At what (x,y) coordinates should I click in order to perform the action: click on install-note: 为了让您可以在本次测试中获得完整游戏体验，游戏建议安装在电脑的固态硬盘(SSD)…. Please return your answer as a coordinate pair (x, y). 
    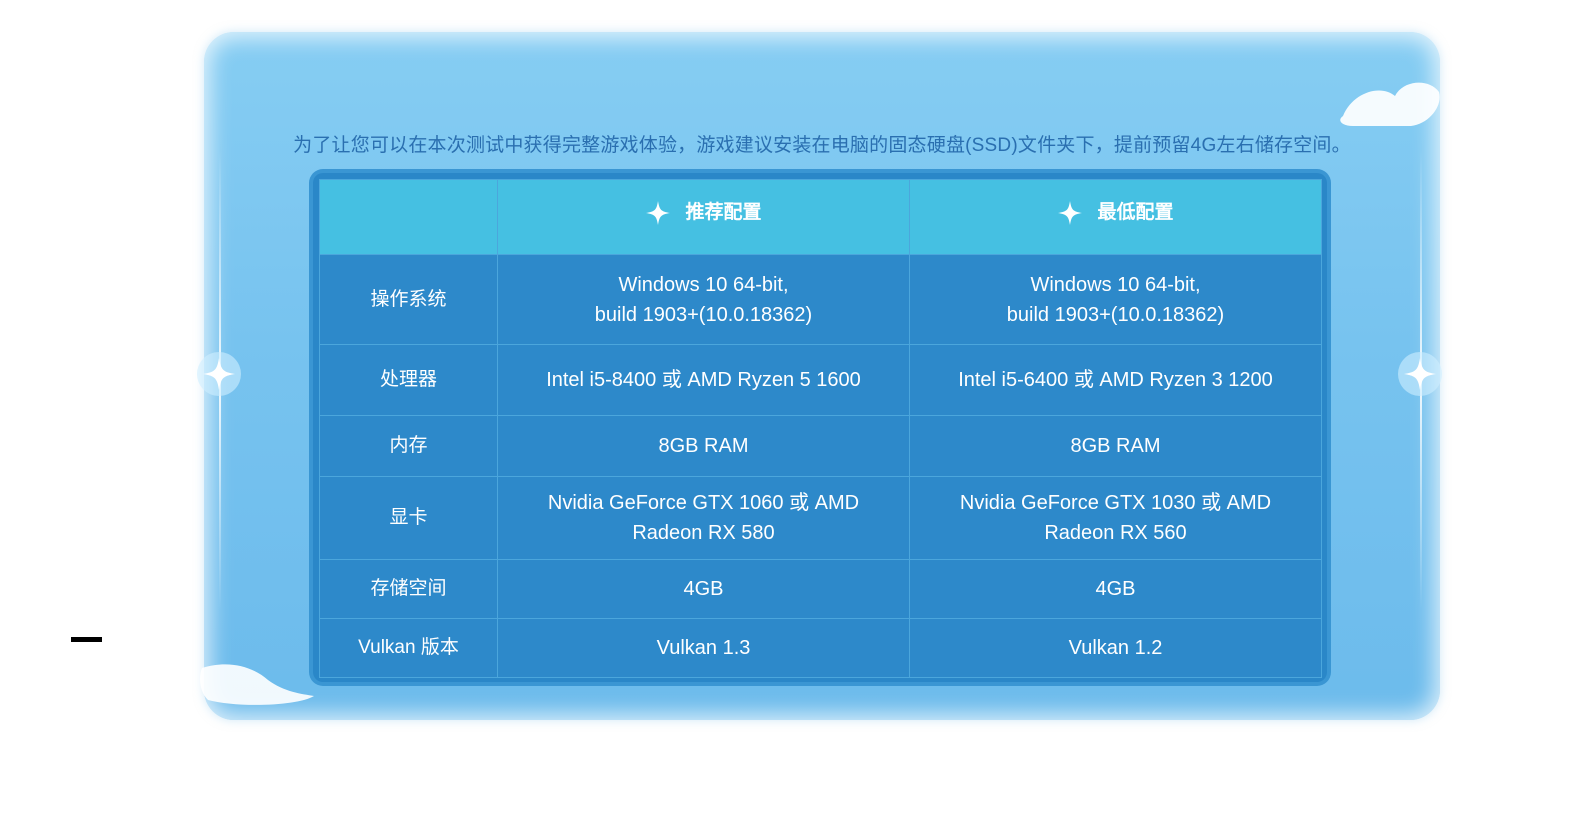
    Looking at the image, I should click on (822, 145).